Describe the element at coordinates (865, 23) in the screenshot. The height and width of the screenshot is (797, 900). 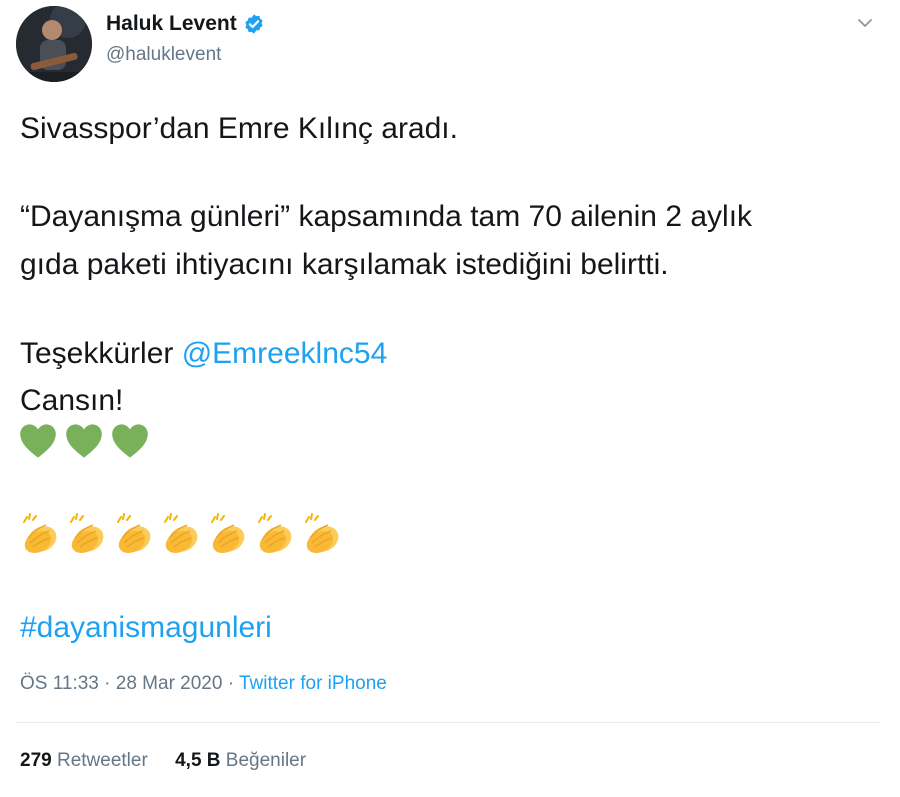
I see `chevron-down-icon` at that location.